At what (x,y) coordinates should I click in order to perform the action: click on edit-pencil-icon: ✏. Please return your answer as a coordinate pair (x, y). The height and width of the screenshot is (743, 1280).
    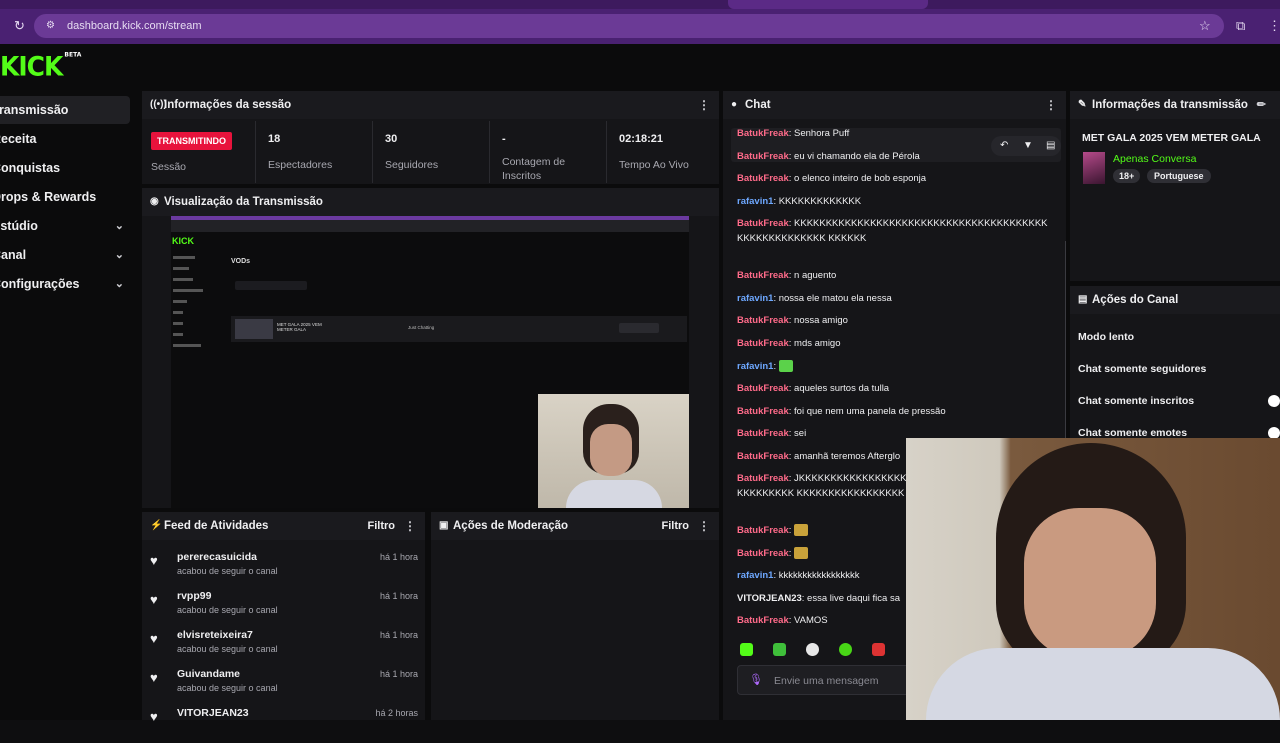
    Looking at the image, I should click on (1261, 105).